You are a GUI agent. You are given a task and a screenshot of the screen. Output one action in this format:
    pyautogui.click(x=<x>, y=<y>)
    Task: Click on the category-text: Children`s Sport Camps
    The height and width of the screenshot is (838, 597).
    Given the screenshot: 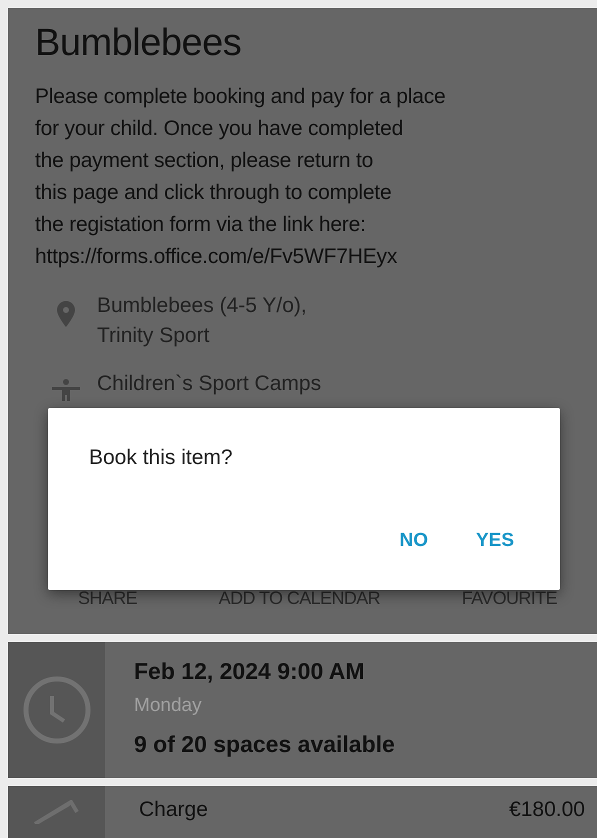 What is the action you would take?
    pyautogui.click(x=209, y=384)
    